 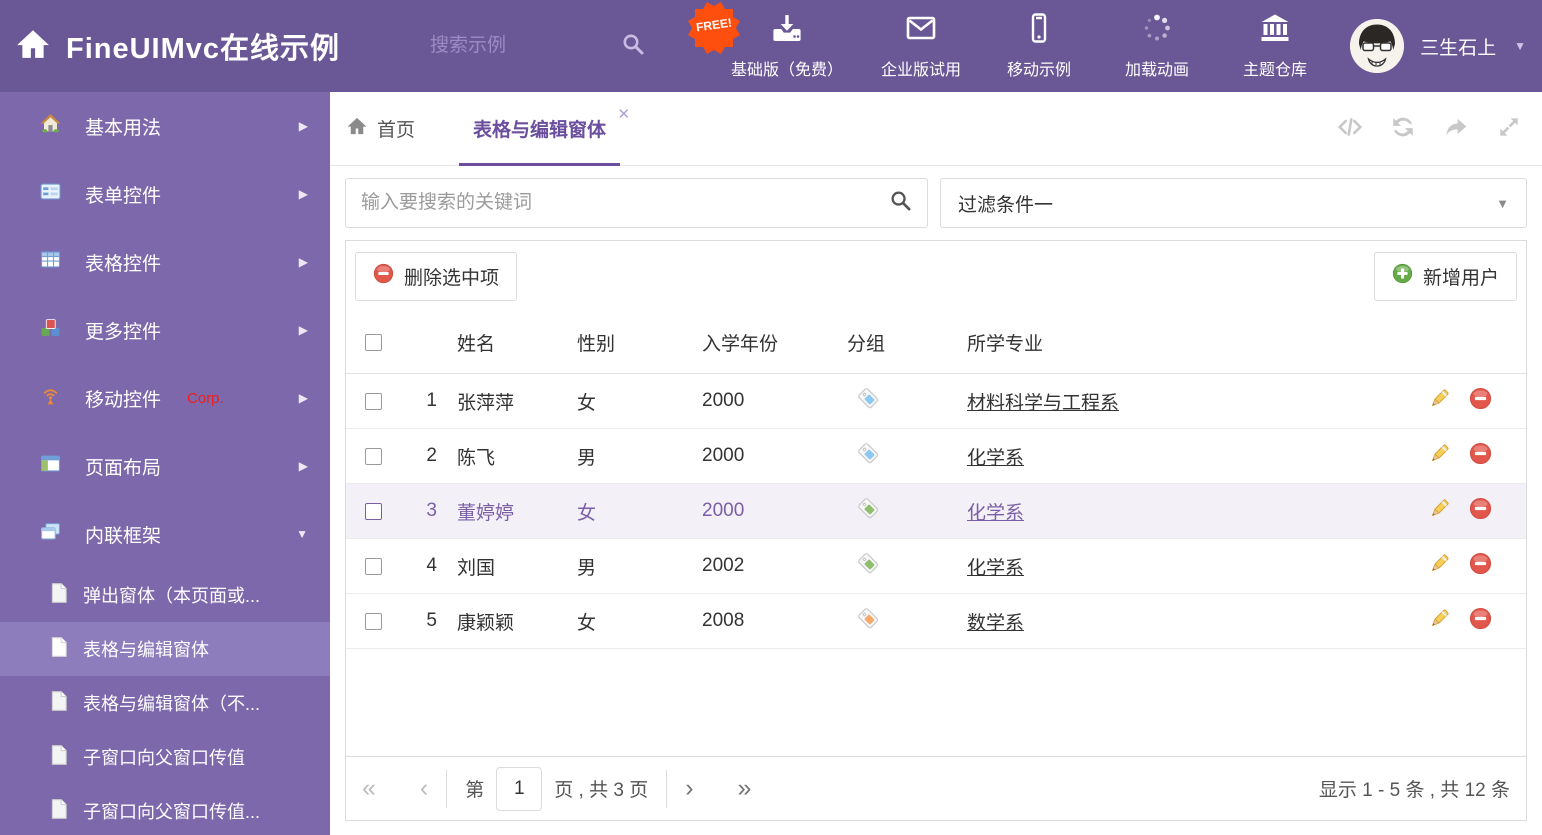 I want to click on sidebar-item-more-controls: 更多控件 ▶, so click(x=165, y=330).